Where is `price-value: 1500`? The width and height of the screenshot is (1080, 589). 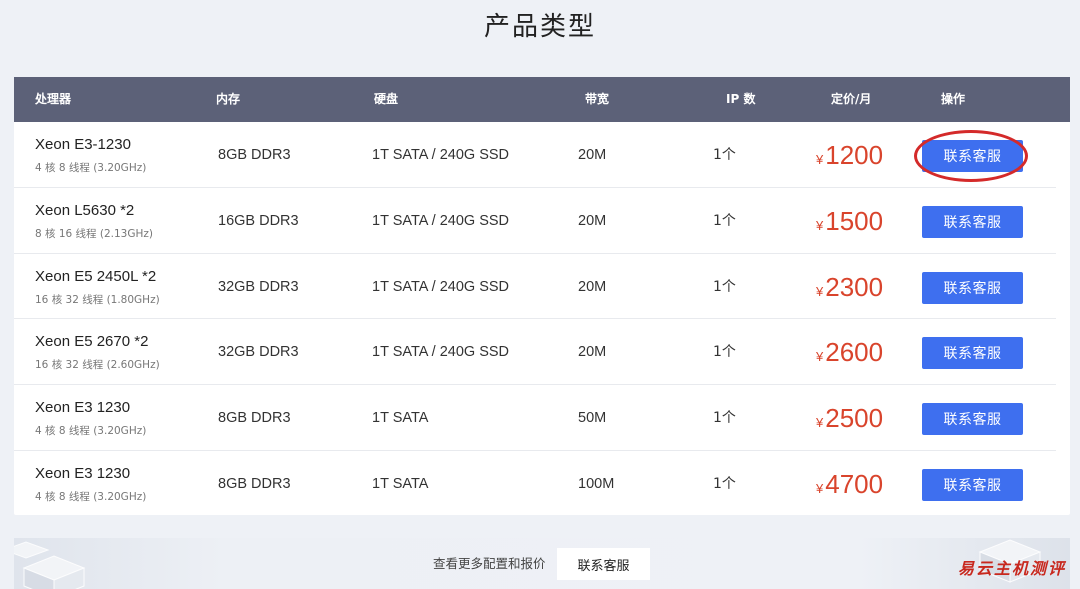
price-value: 1500 is located at coordinates (854, 220).